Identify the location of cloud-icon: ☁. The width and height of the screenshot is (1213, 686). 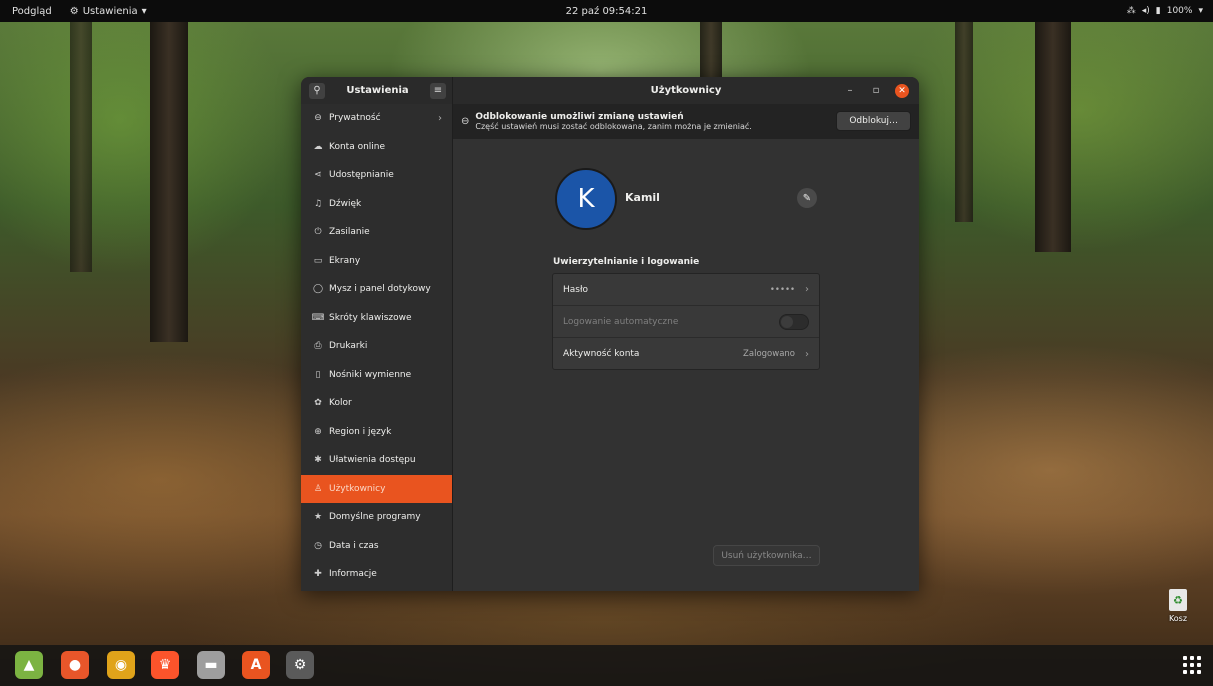
(318, 146).